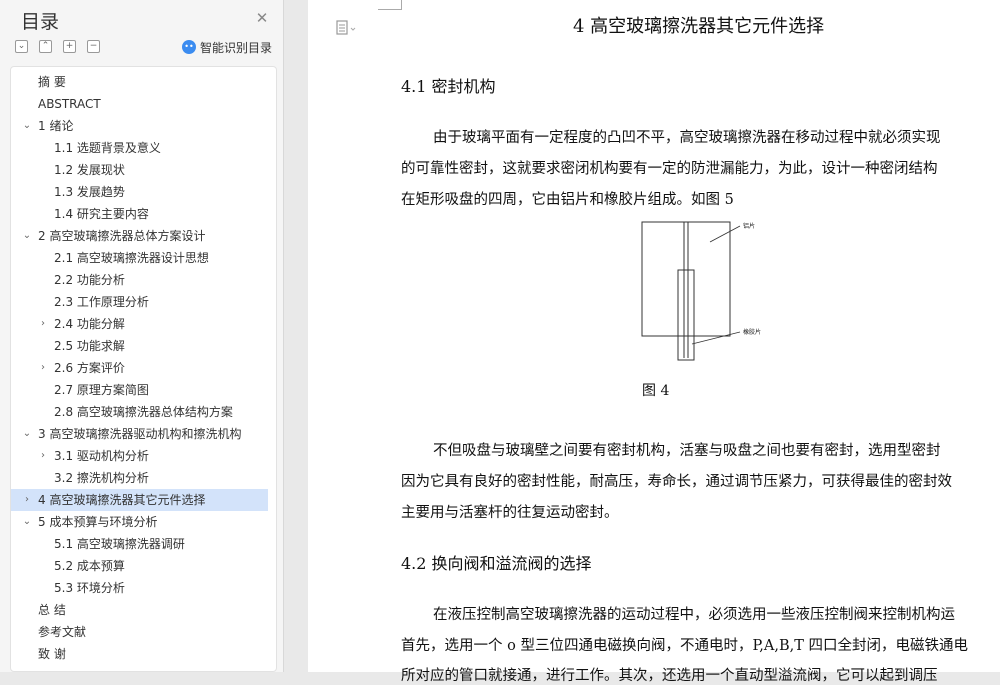  I want to click on close-icon: ✕, so click(262, 18).